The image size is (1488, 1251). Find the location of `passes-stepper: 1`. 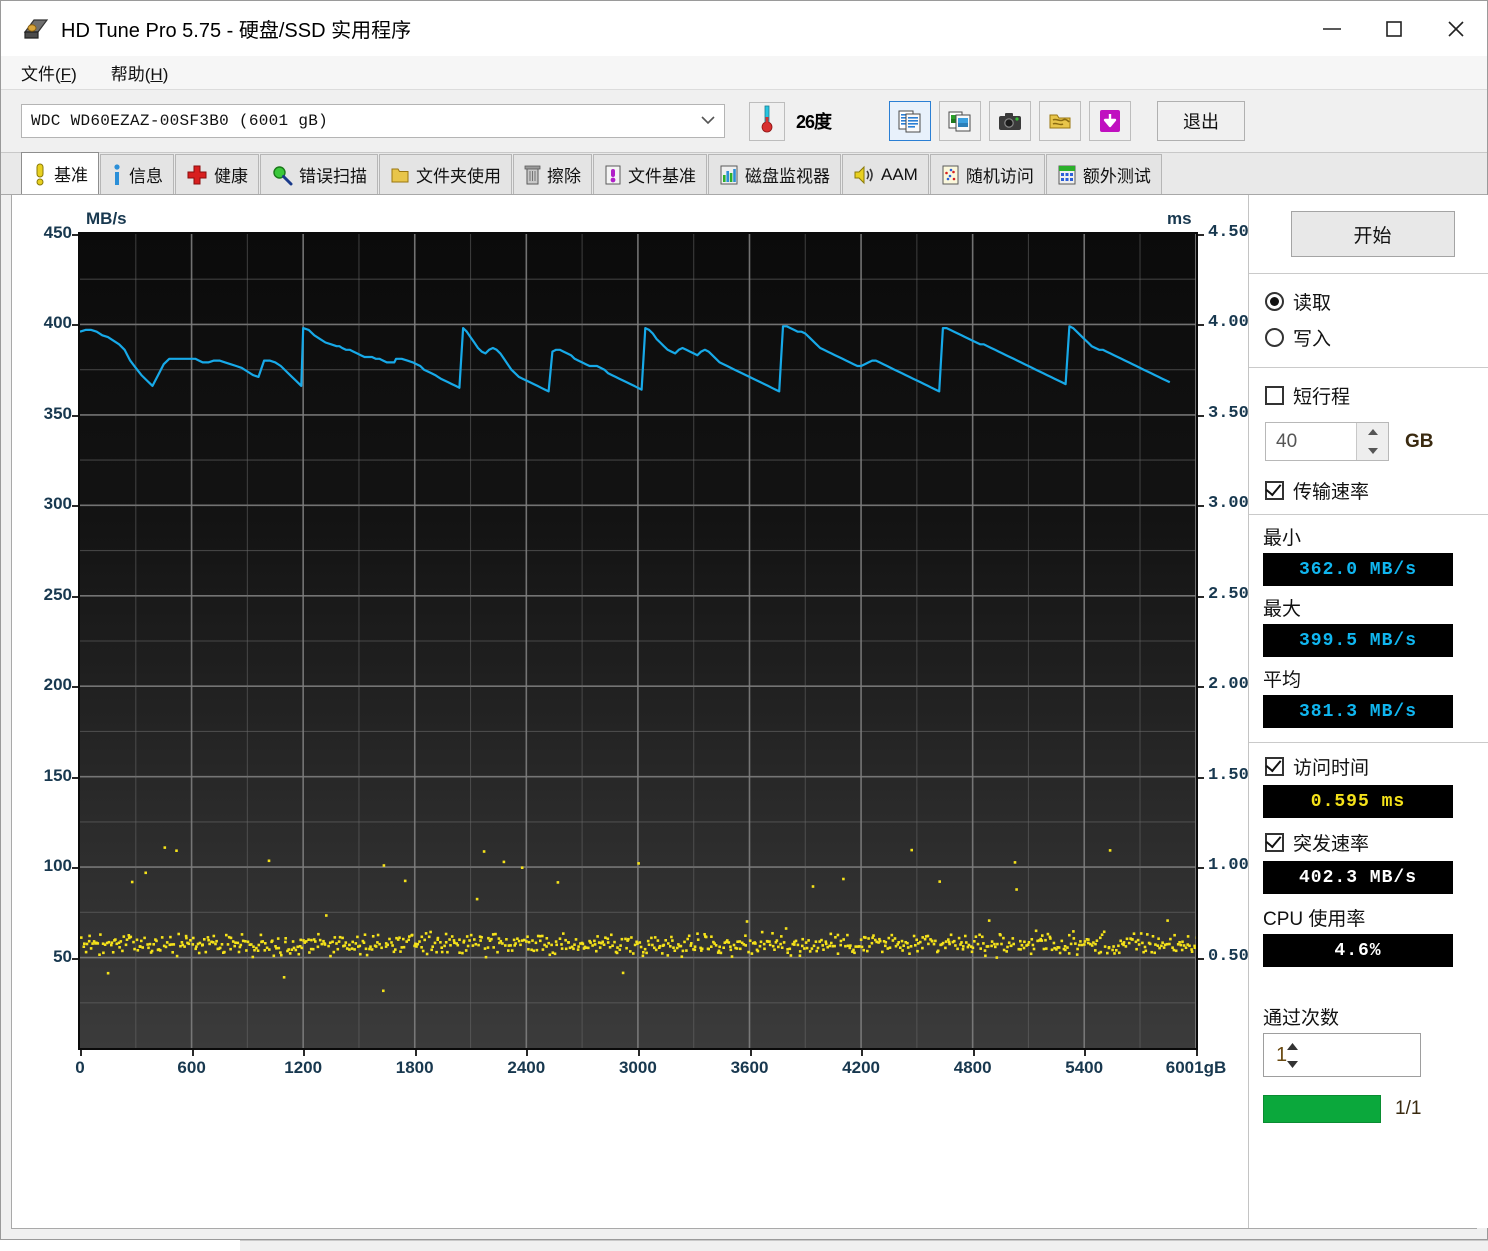

passes-stepper: 1 is located at coordinates (1342, 1055).